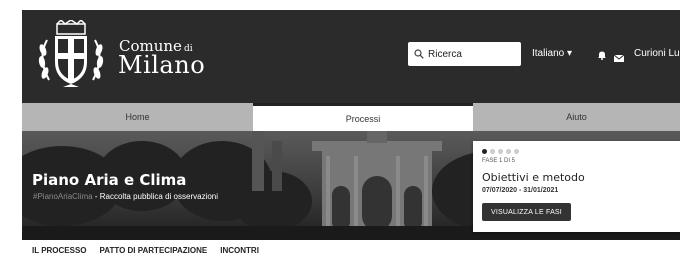 The height and width of the screenshot is (263, 680). I want to click on hero-subtitle-text: Raccolta pubblica di osservazioni, so click(159, 196).